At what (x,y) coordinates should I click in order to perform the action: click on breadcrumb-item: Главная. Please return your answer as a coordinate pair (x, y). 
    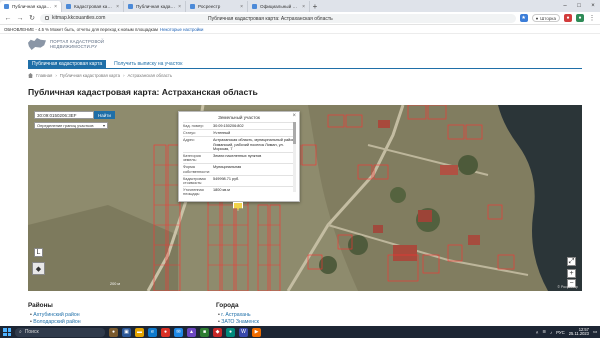
    Looking at the image, I should click on (44, 75).